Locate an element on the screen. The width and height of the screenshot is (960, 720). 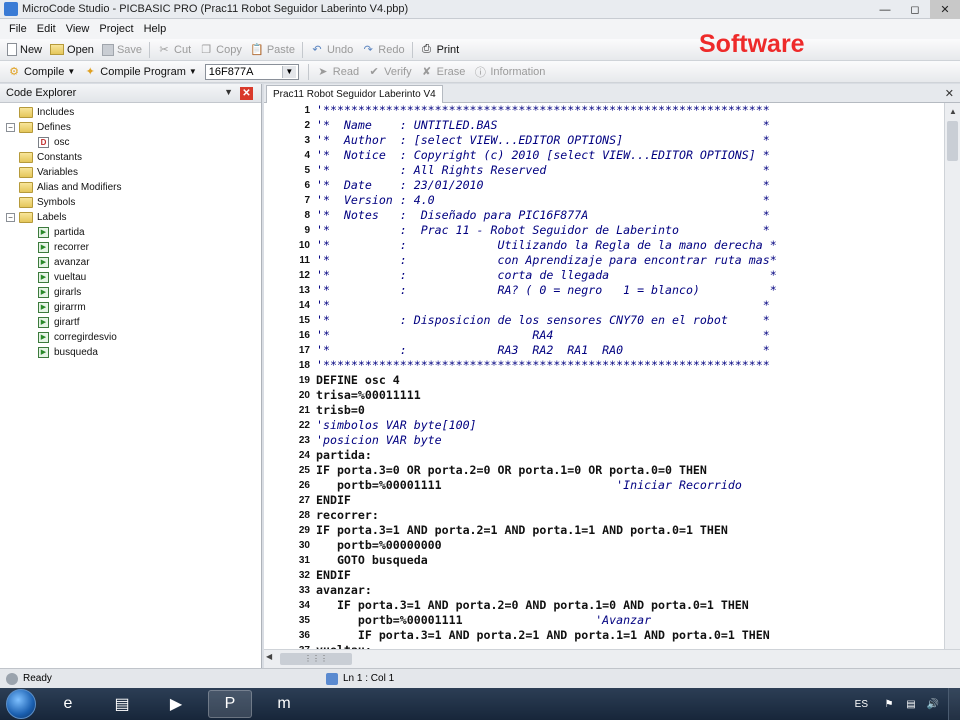
tree-item-recorrer: ▶ recorrer is located at coordinates (130, 247).